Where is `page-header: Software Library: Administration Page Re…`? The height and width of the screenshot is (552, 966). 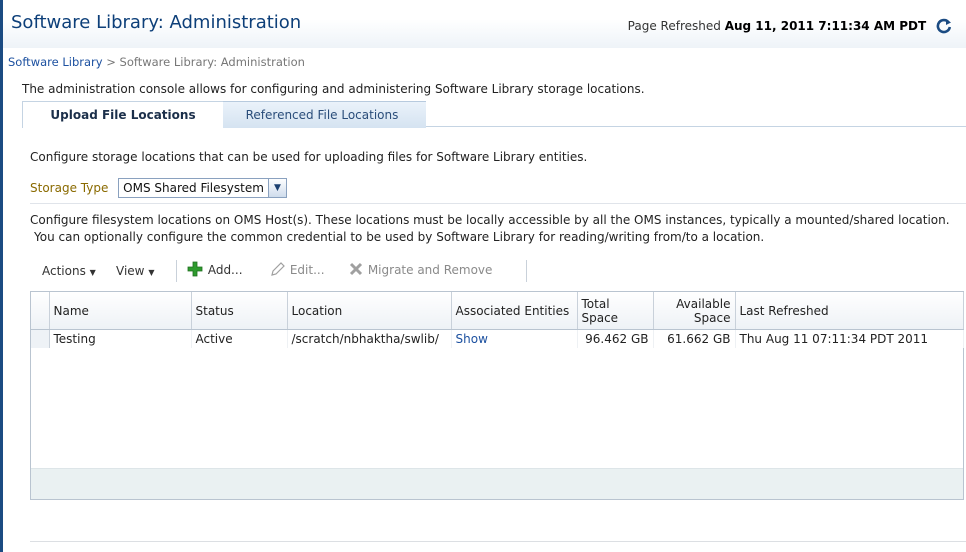 page-header: Software Library: Administration Page Re… is located at coordinates (484, 24).